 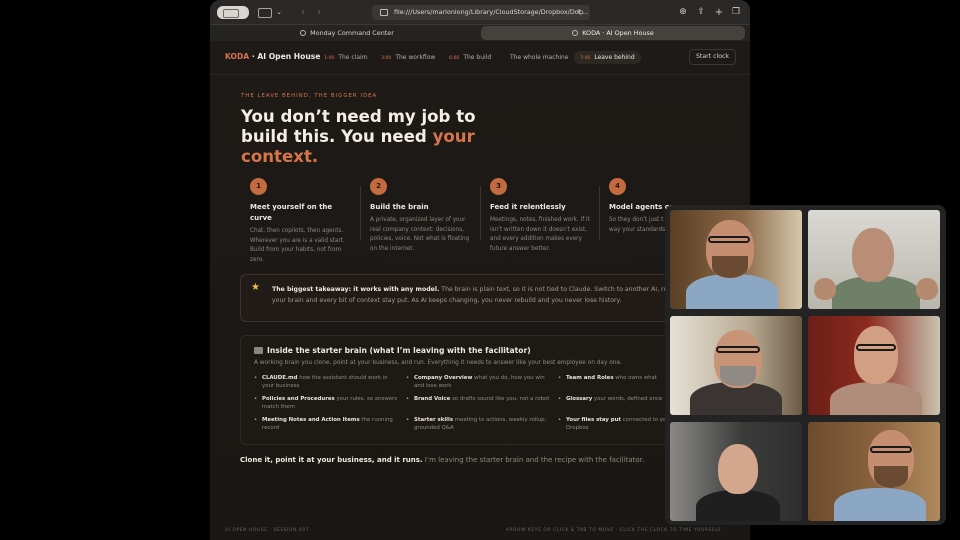 I want to click on starter-item-name: Meeting Notes and Action Items, so click(x=311, y=420).